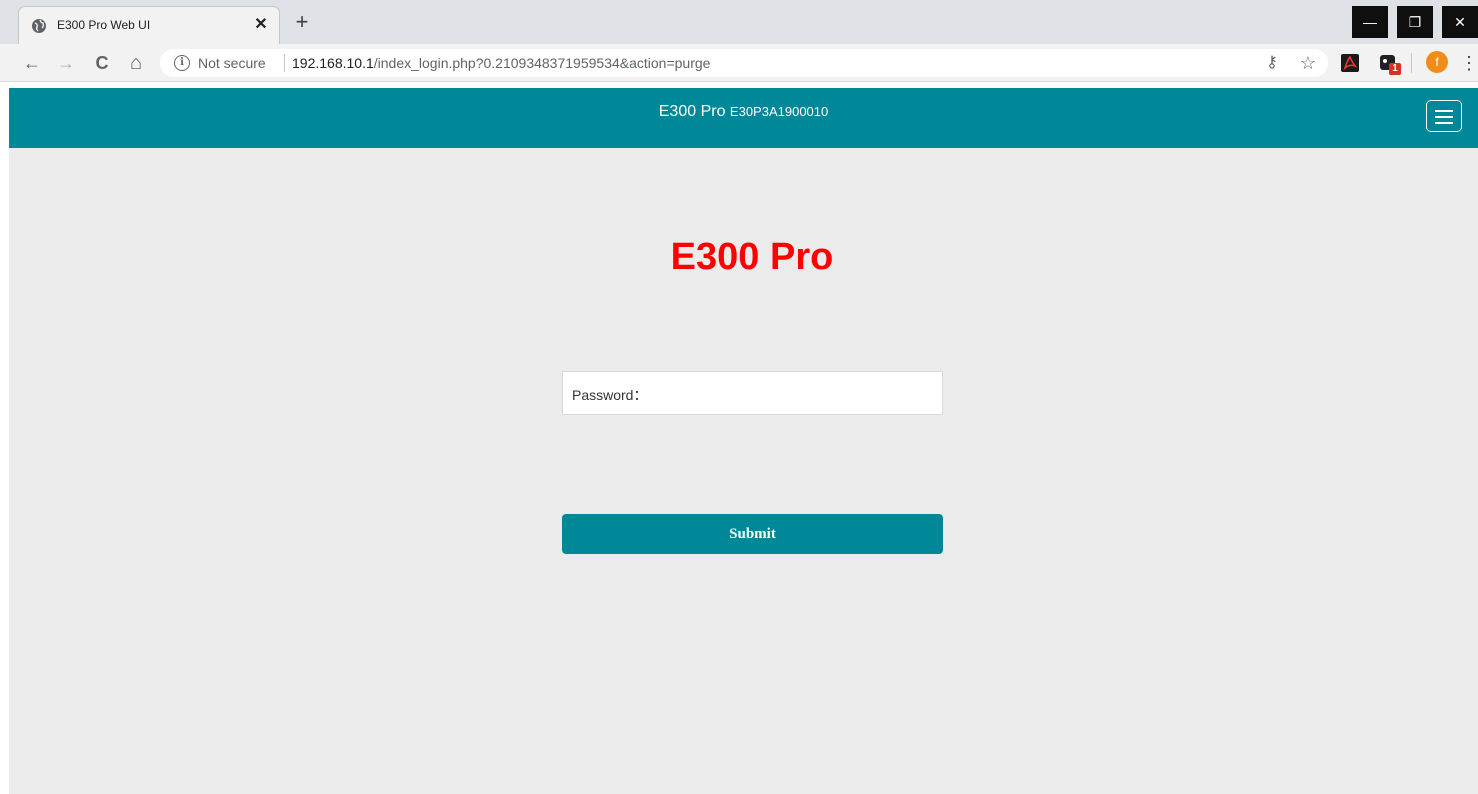 The image size is (1478, 794). I want to click on tab-strip: E300 Pro Web UI ✕ + — ❐ ✕, so click(739, 22).